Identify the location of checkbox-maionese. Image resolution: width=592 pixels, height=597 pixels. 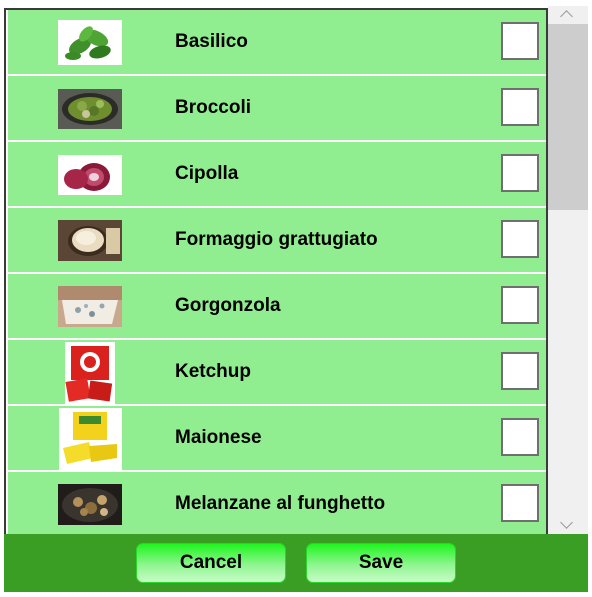
(520, 437).